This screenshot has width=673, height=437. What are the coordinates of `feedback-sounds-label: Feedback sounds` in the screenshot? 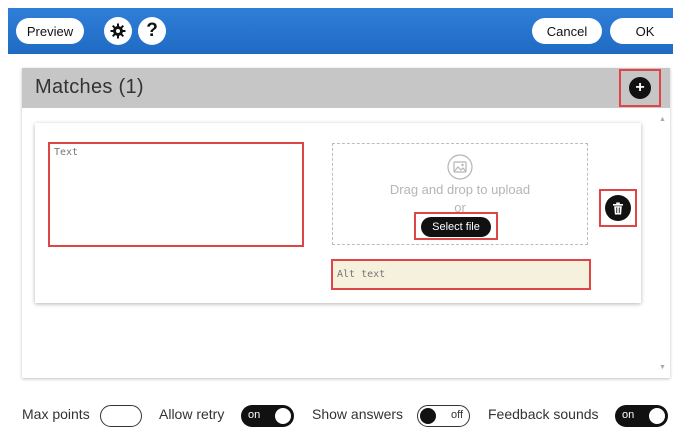 It's located at (543, 414).